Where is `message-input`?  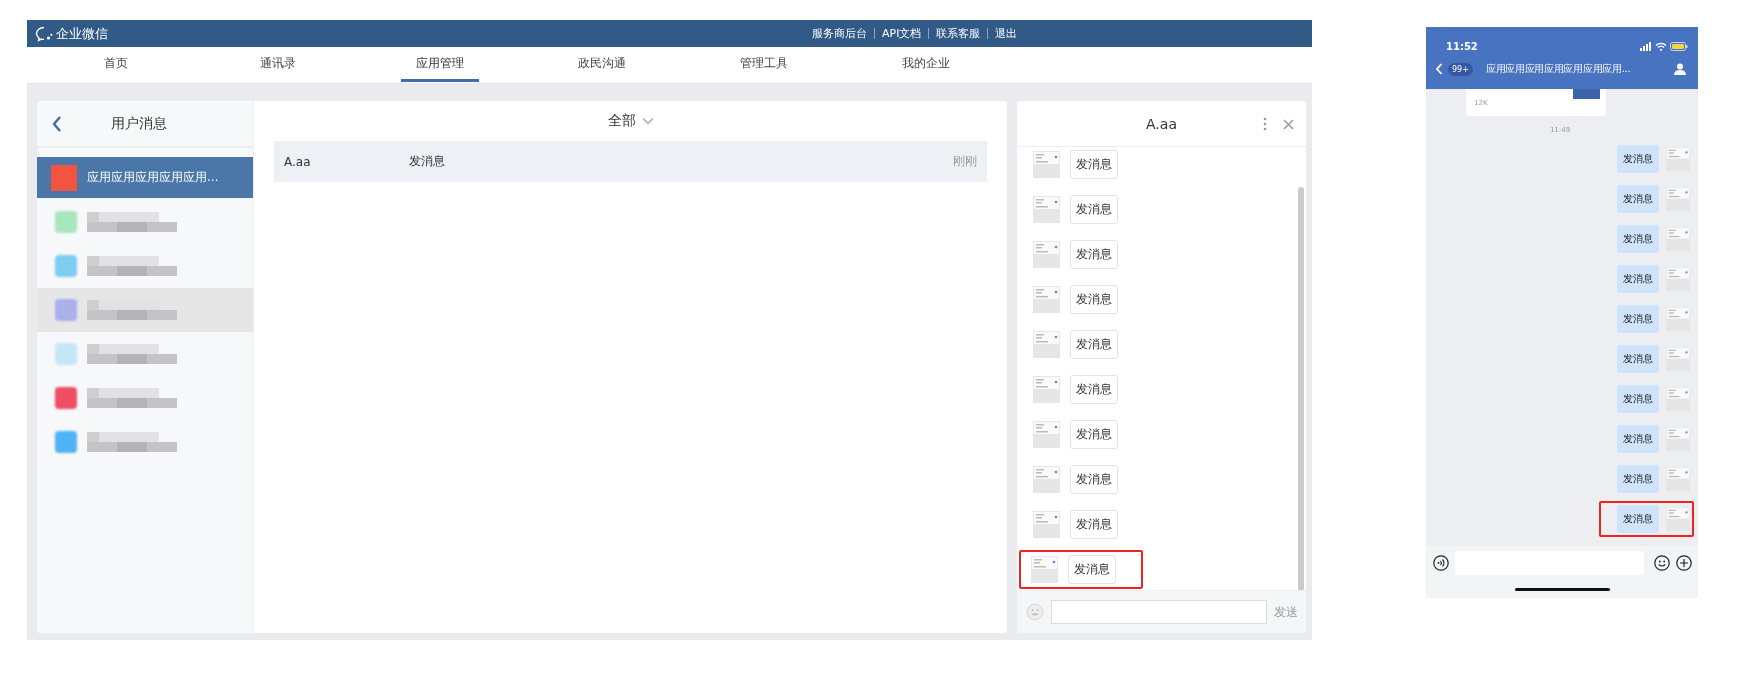
message-input is located at coordinates (1159, 612).